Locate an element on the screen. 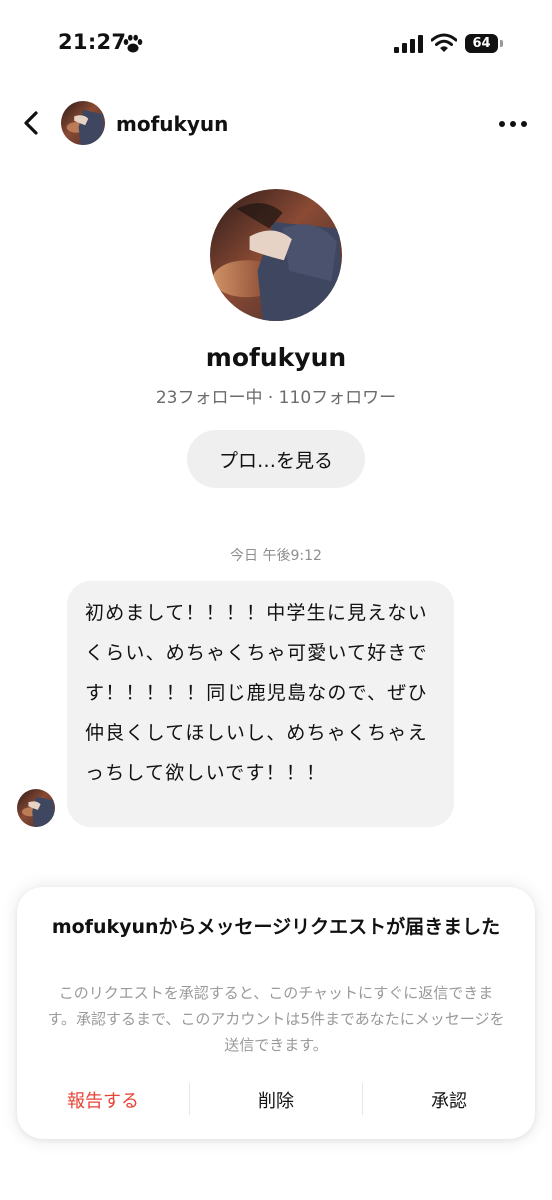  profile-avatar is located at coordinates (276, 255).